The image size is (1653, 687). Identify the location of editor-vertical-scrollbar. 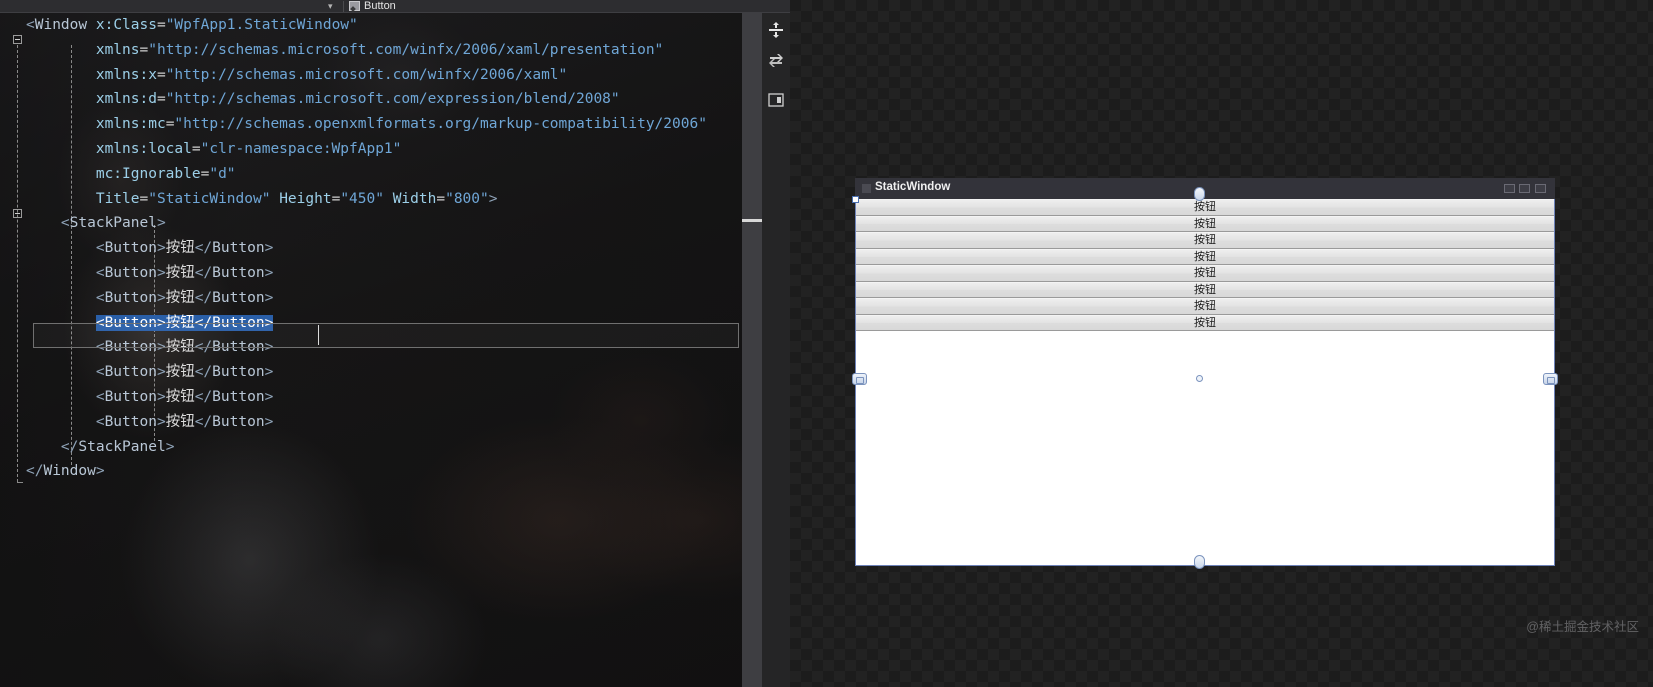
(752, 350).